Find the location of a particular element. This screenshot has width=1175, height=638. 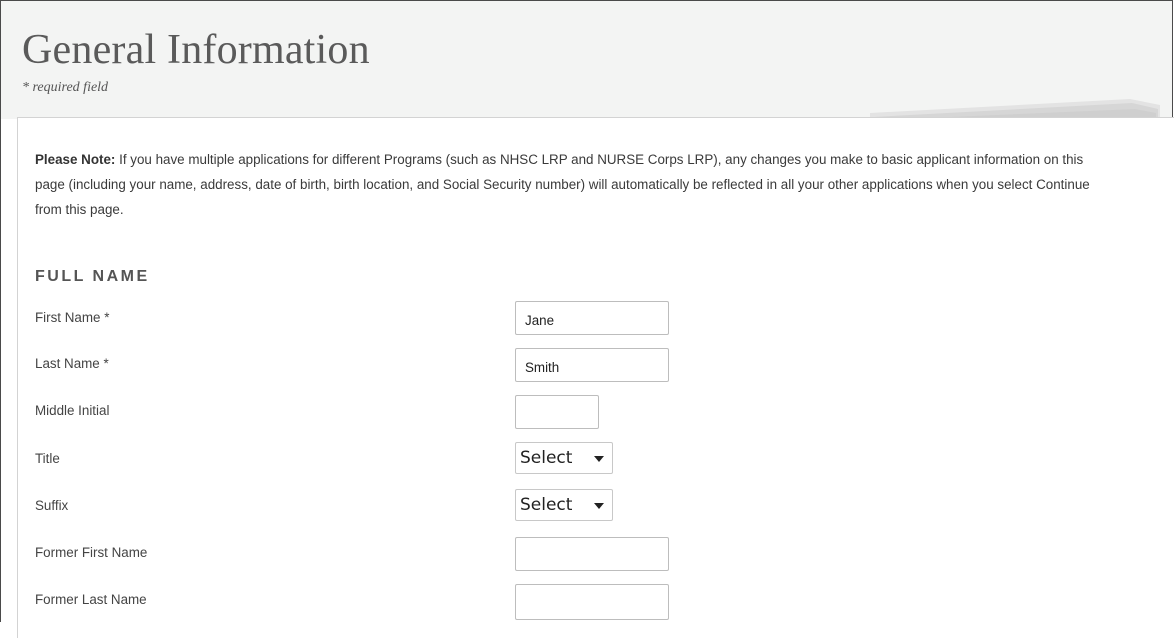

suffix-label: Suffix is located at coordinates (52, 505).